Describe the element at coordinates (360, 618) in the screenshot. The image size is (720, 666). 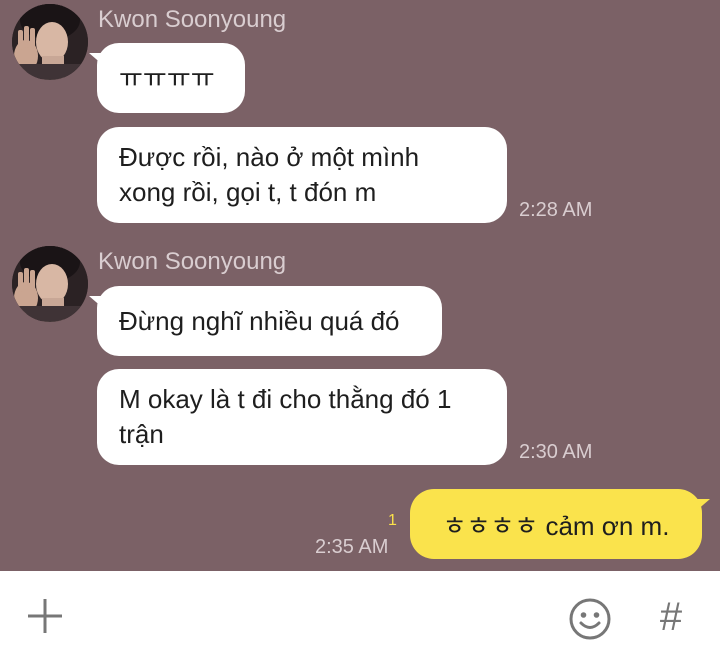
I see `input-bar: #` at that location.